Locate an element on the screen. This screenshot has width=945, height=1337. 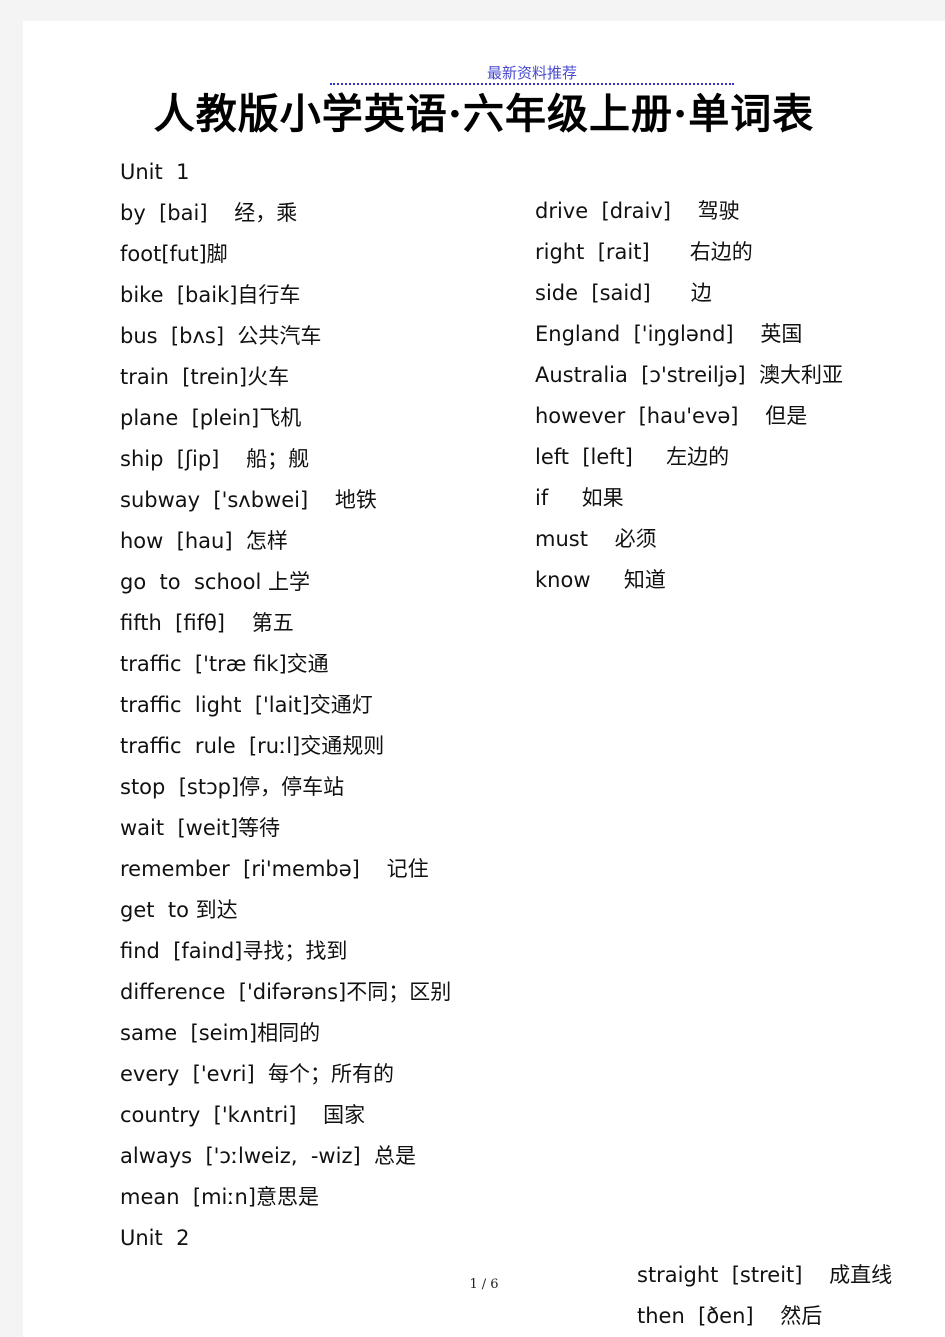
vocabulary-entry: traffic ['træ fik]交通 is located at coordinates (224, 664).